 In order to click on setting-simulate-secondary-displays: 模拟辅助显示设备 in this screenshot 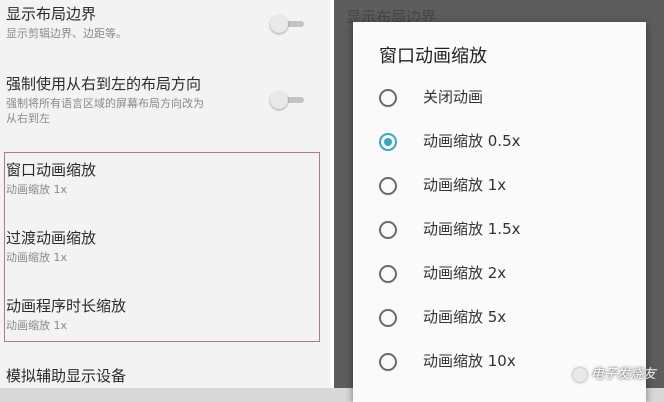, I will do `click(161, 376)`.